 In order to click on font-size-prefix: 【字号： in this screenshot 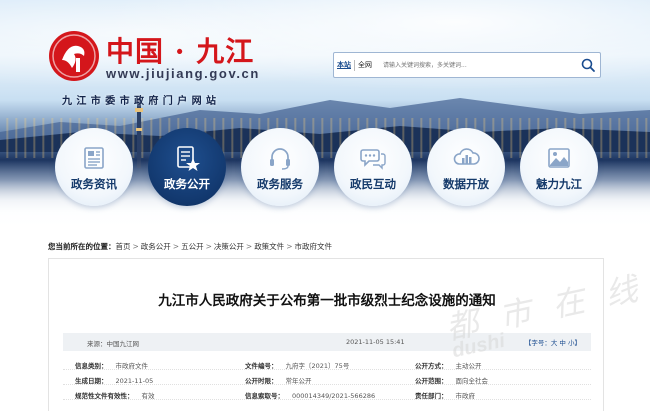, I will do `click(537, 343)`.